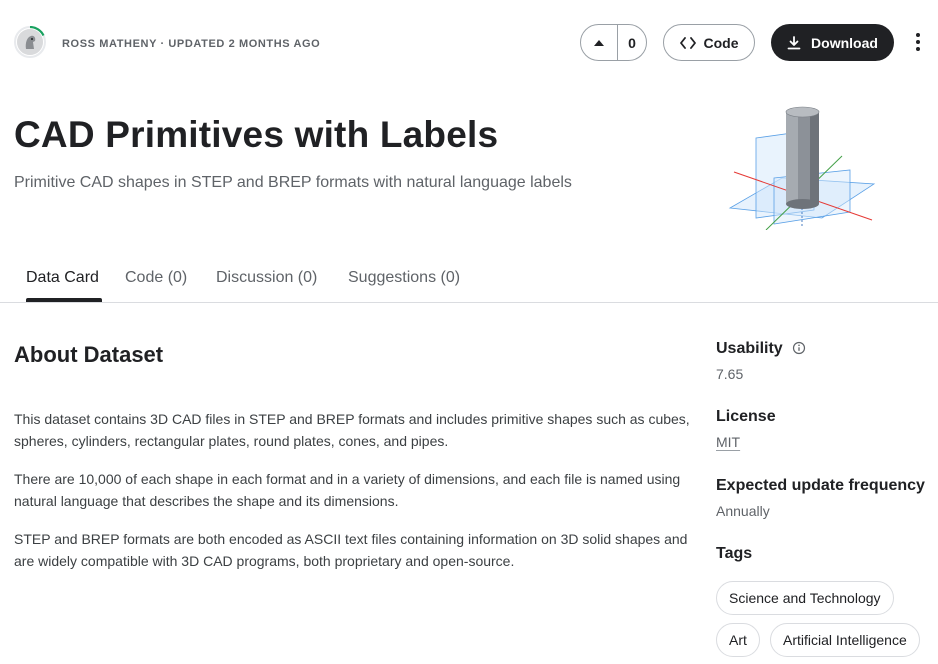 The image size is (938, 664). What do you see at coordinates (749, 348) in the screenshot?
I see `usability-label: Usability` at bounding box center [749, 348].